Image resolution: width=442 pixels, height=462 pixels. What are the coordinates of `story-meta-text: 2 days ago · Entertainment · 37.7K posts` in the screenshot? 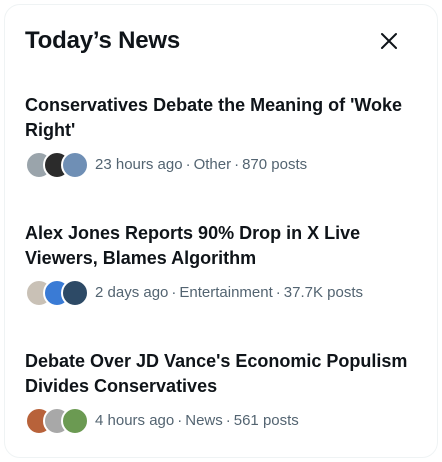 It's located at (229, 292).